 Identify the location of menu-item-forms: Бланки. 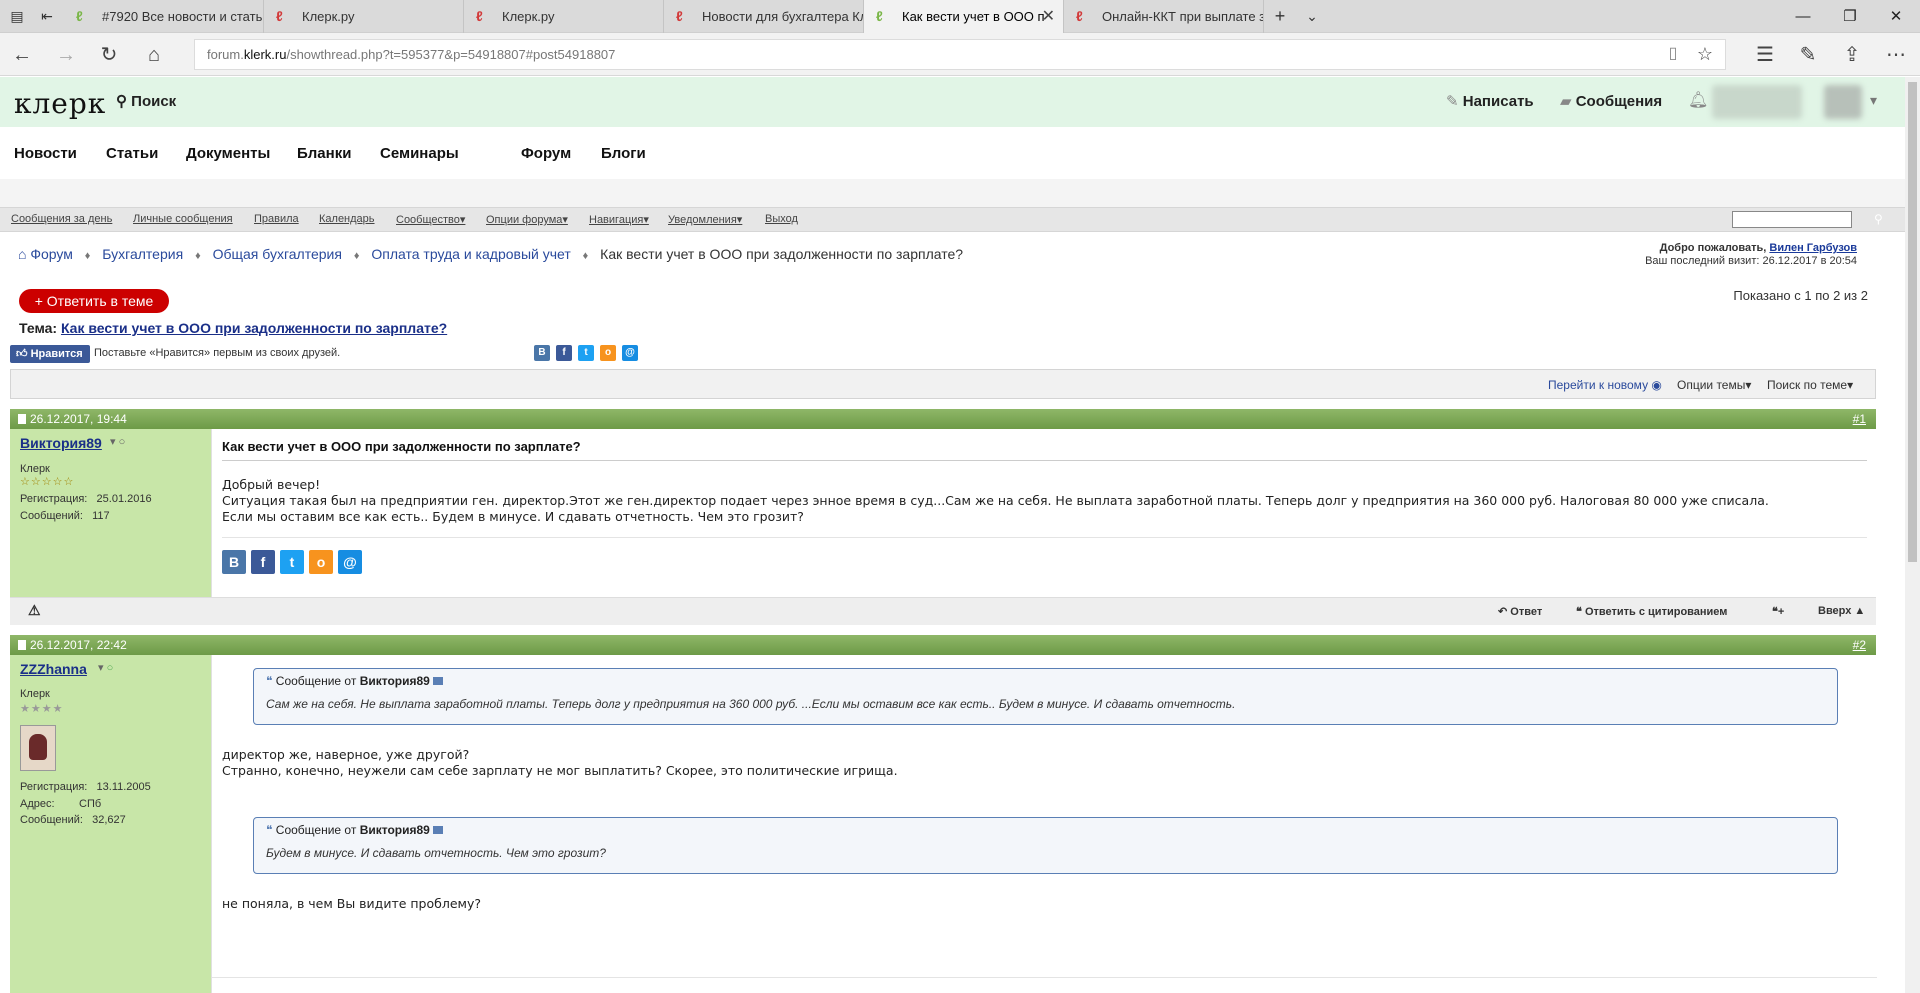
(324, 153).